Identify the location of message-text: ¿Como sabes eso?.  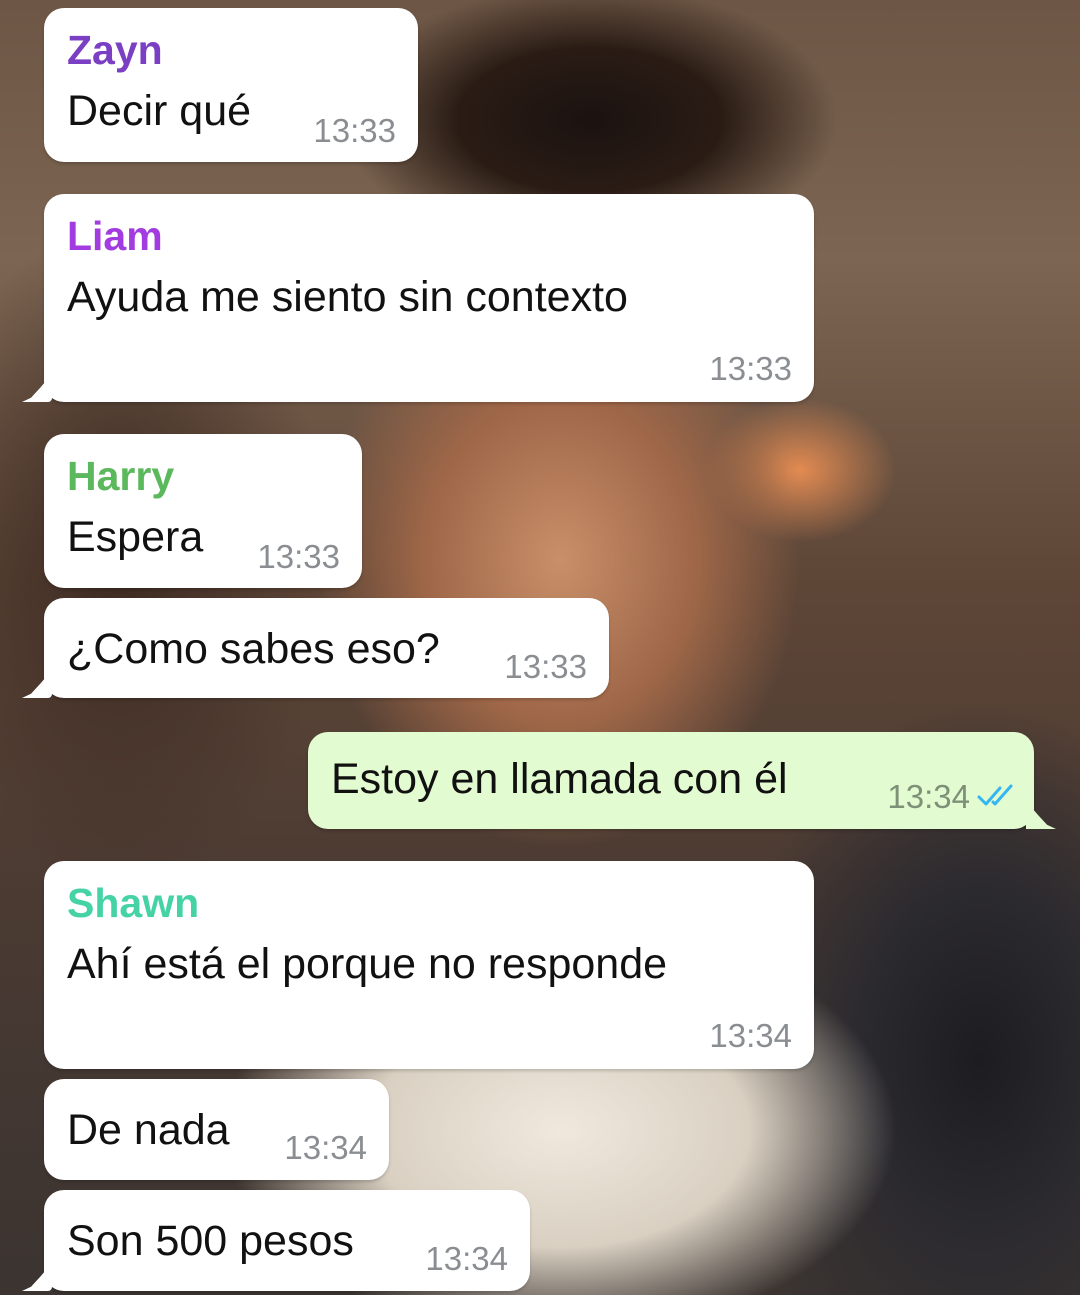
(253, 649).